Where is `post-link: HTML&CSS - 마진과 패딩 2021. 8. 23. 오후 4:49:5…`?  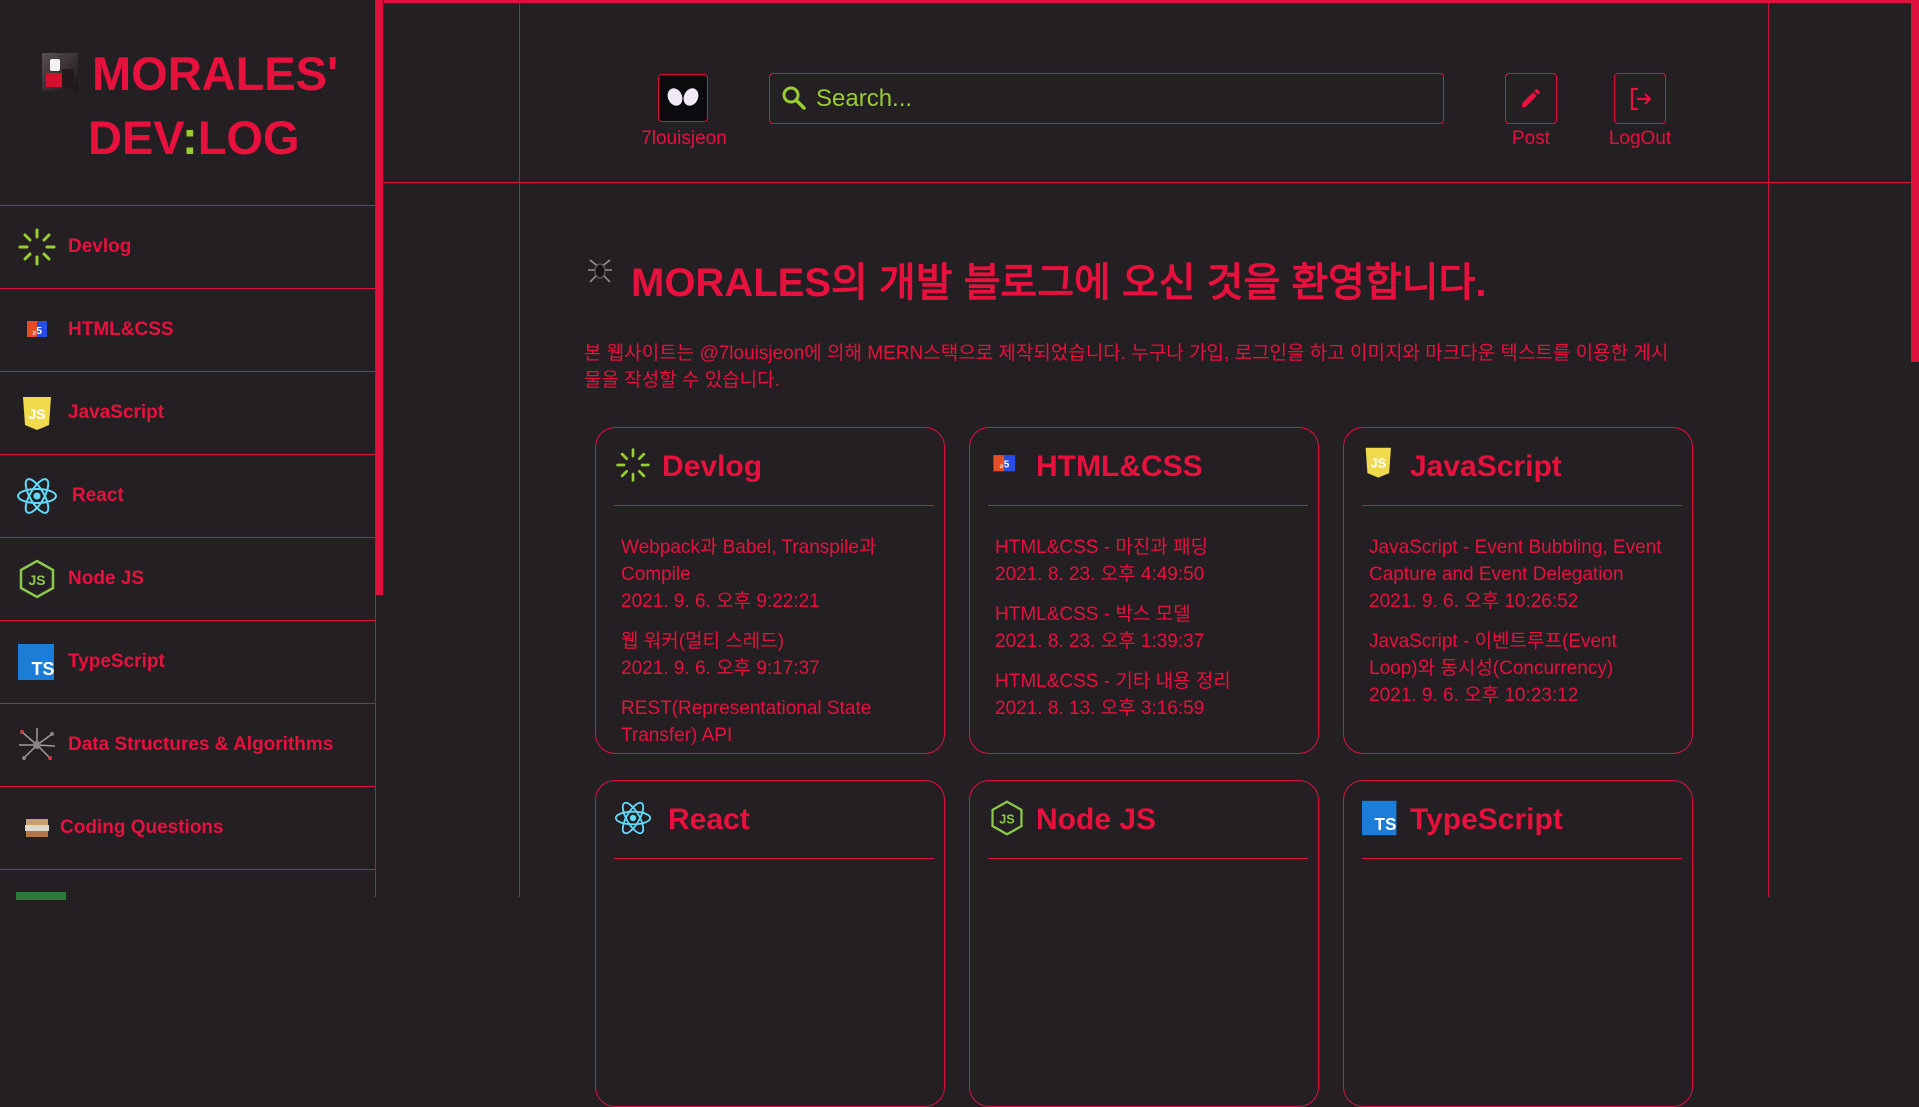 post-link: HTML&CSS - 마진과 패딩 2021. 8. 23. 오후 4:49:5… is located at coordinates (1145, 561).